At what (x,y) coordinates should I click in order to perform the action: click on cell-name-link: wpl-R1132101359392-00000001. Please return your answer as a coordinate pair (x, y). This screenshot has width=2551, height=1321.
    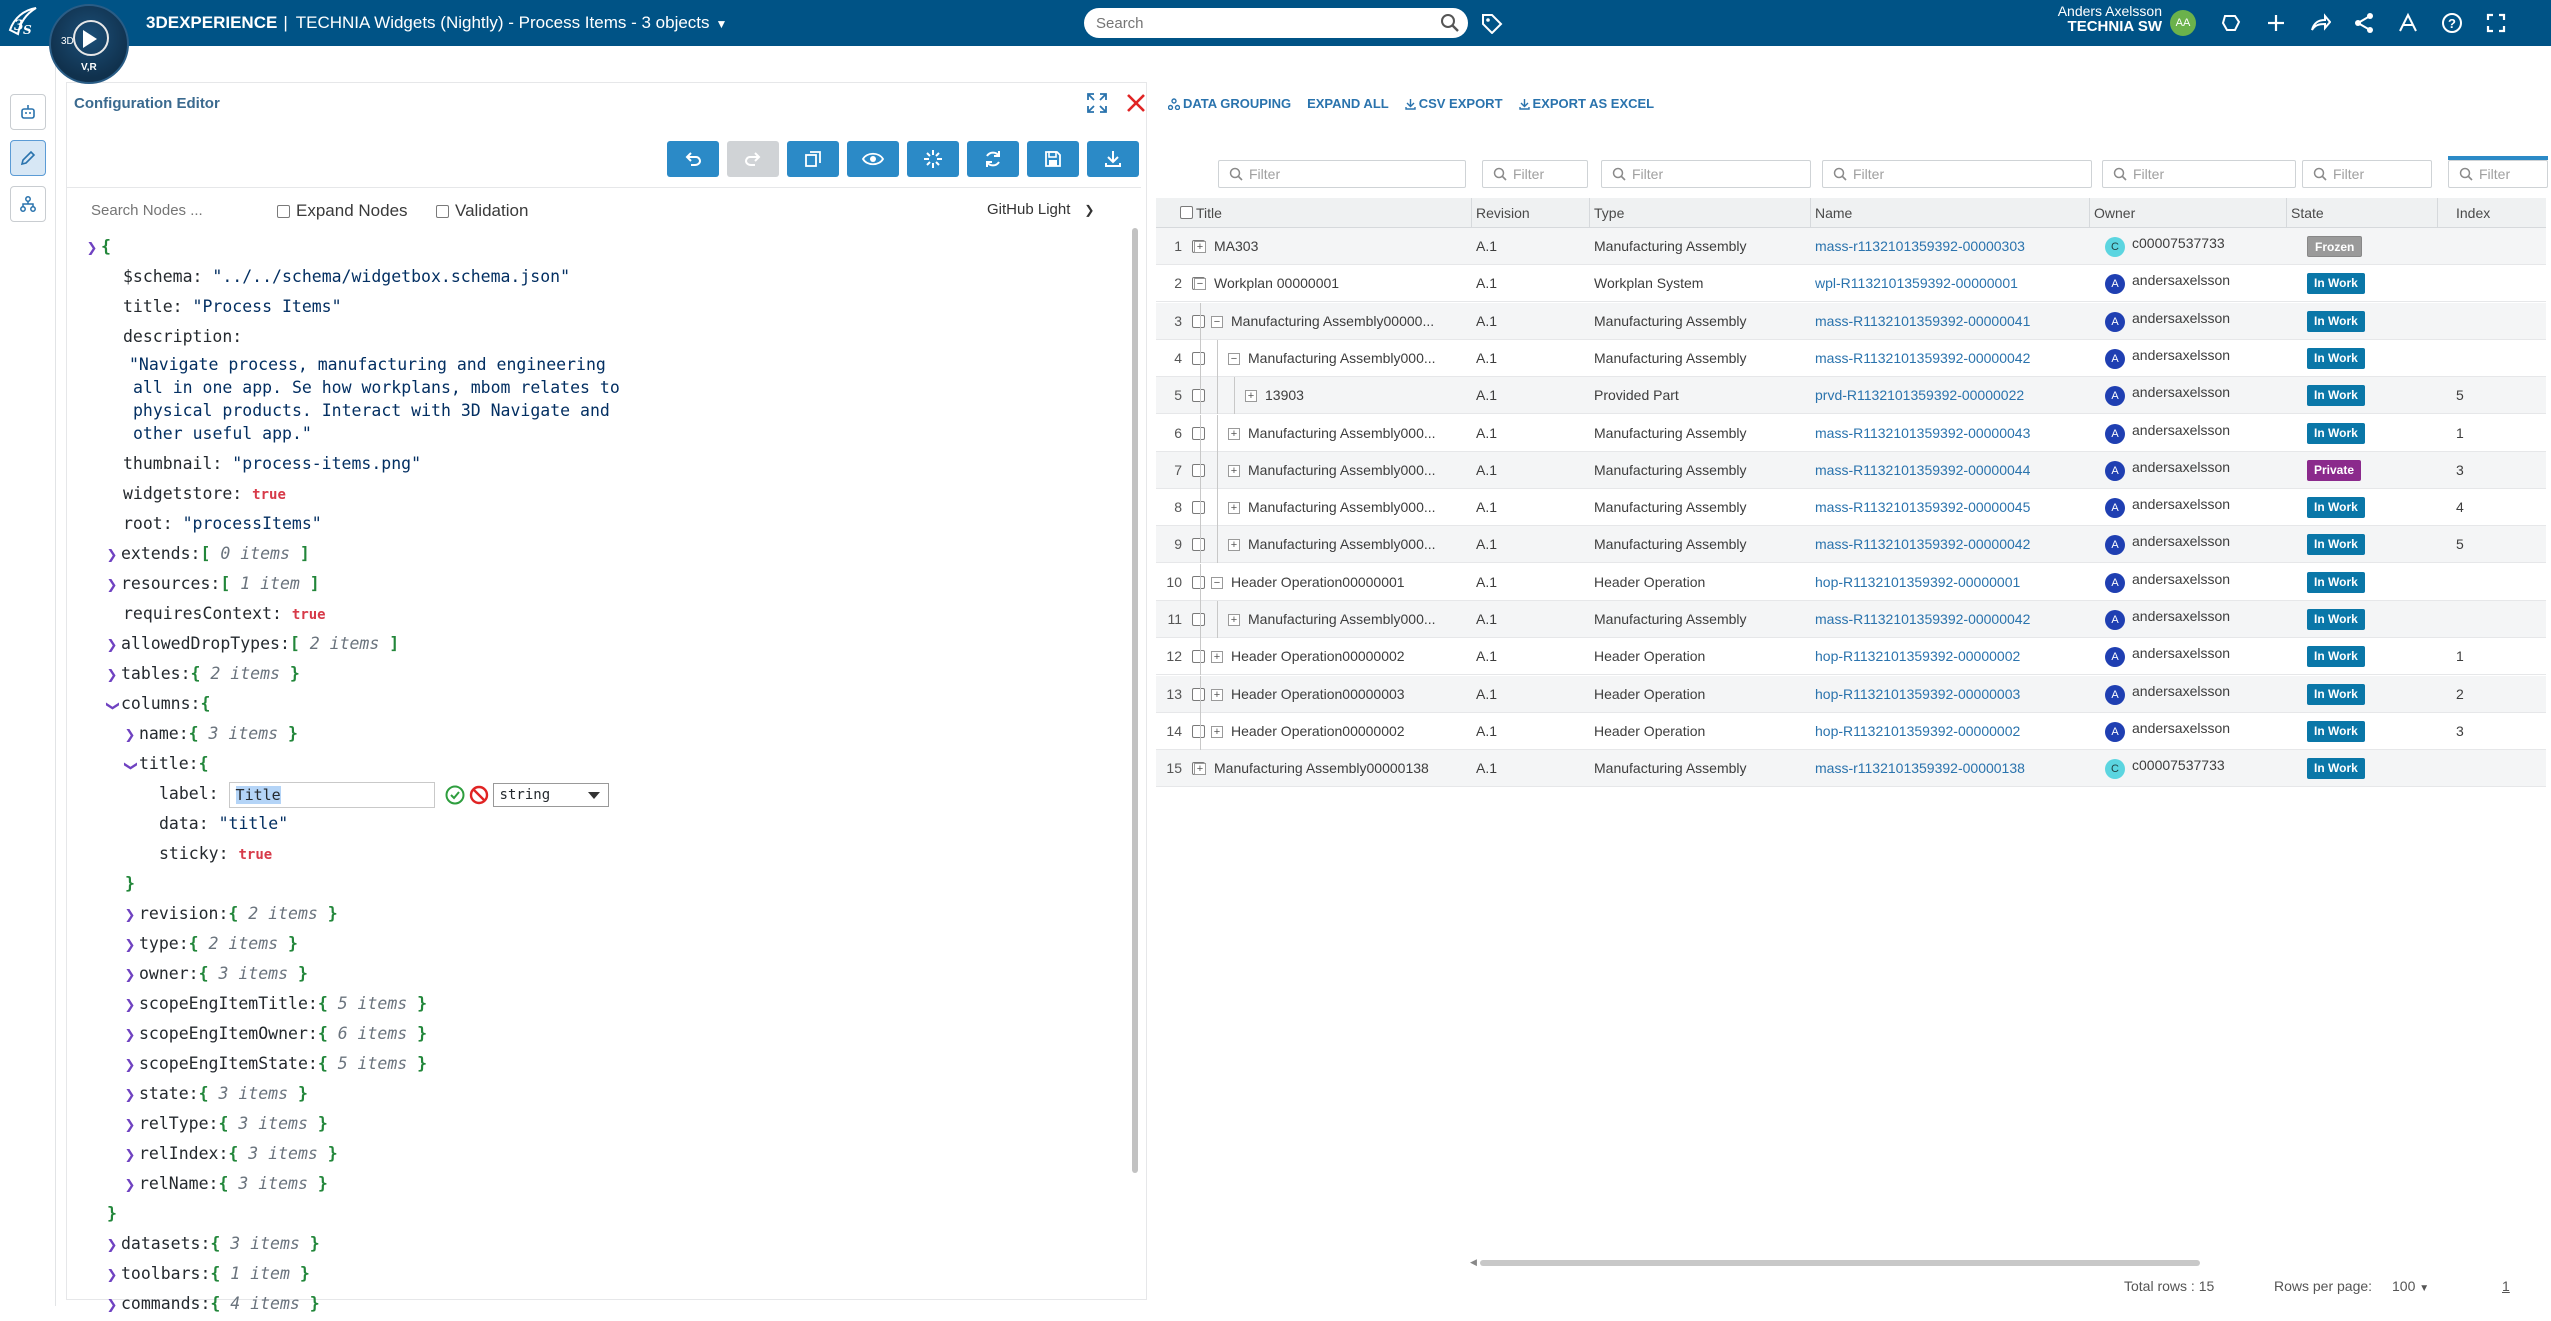
    Looking at the image, I should click on (1951, 283).